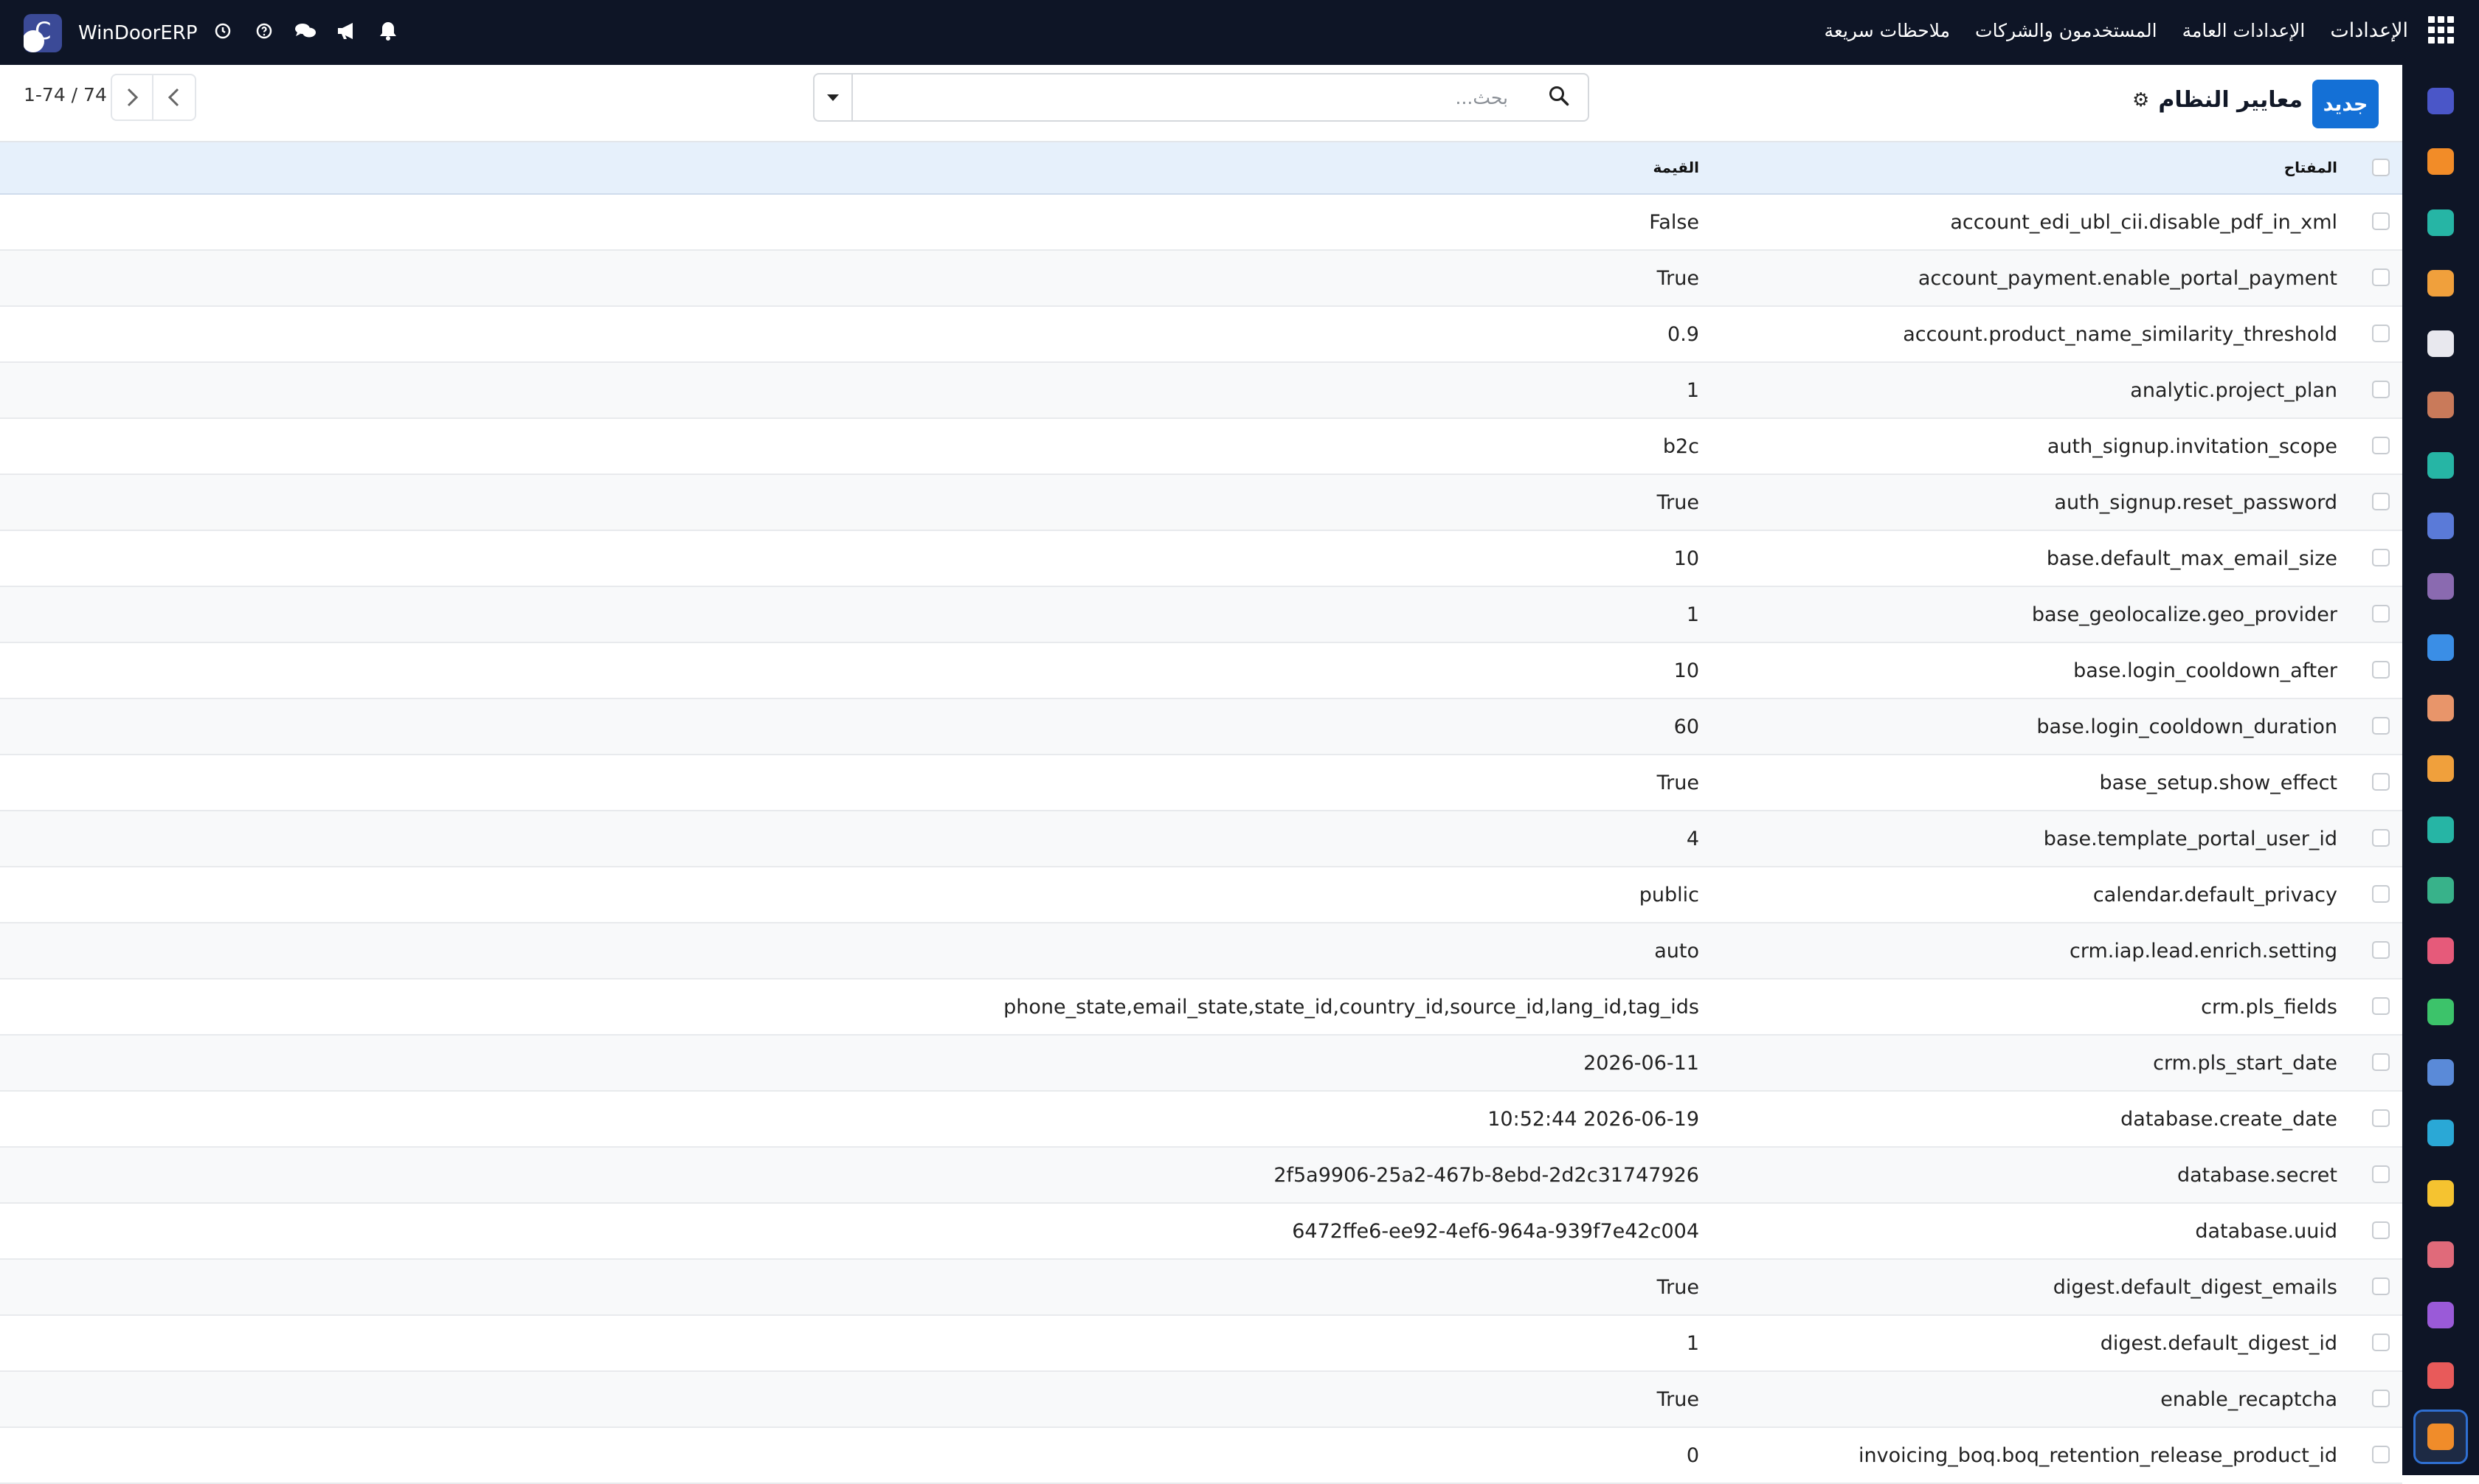 The image size is (2479, 1484). Describe the element at coordinates (2066, 30) in the screenshot. I see `menu-users-companies: المستخدمون والشركات` at that location.